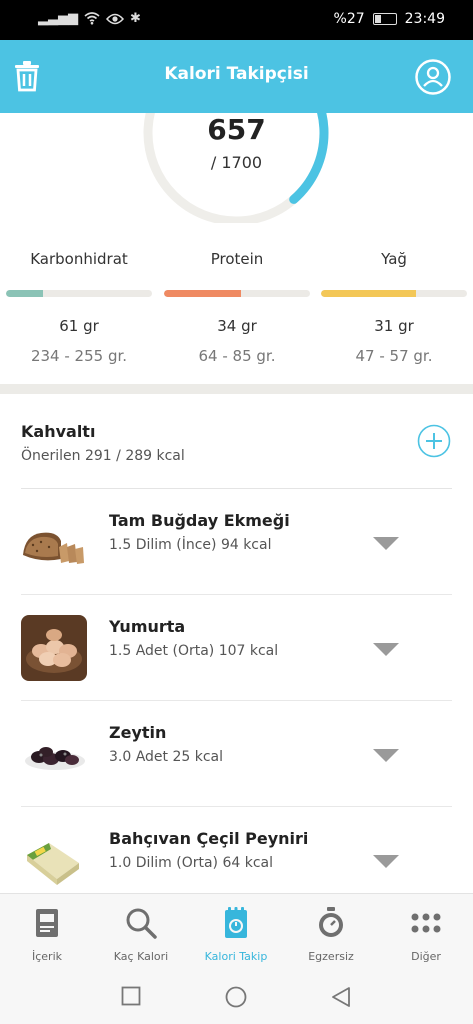 The height and width of the screenshot is (1024, 473). What do you see at coordinates (46, 956) in the screenshot?
I see `nav-label: İçerik` at bounding box center [46, 956].